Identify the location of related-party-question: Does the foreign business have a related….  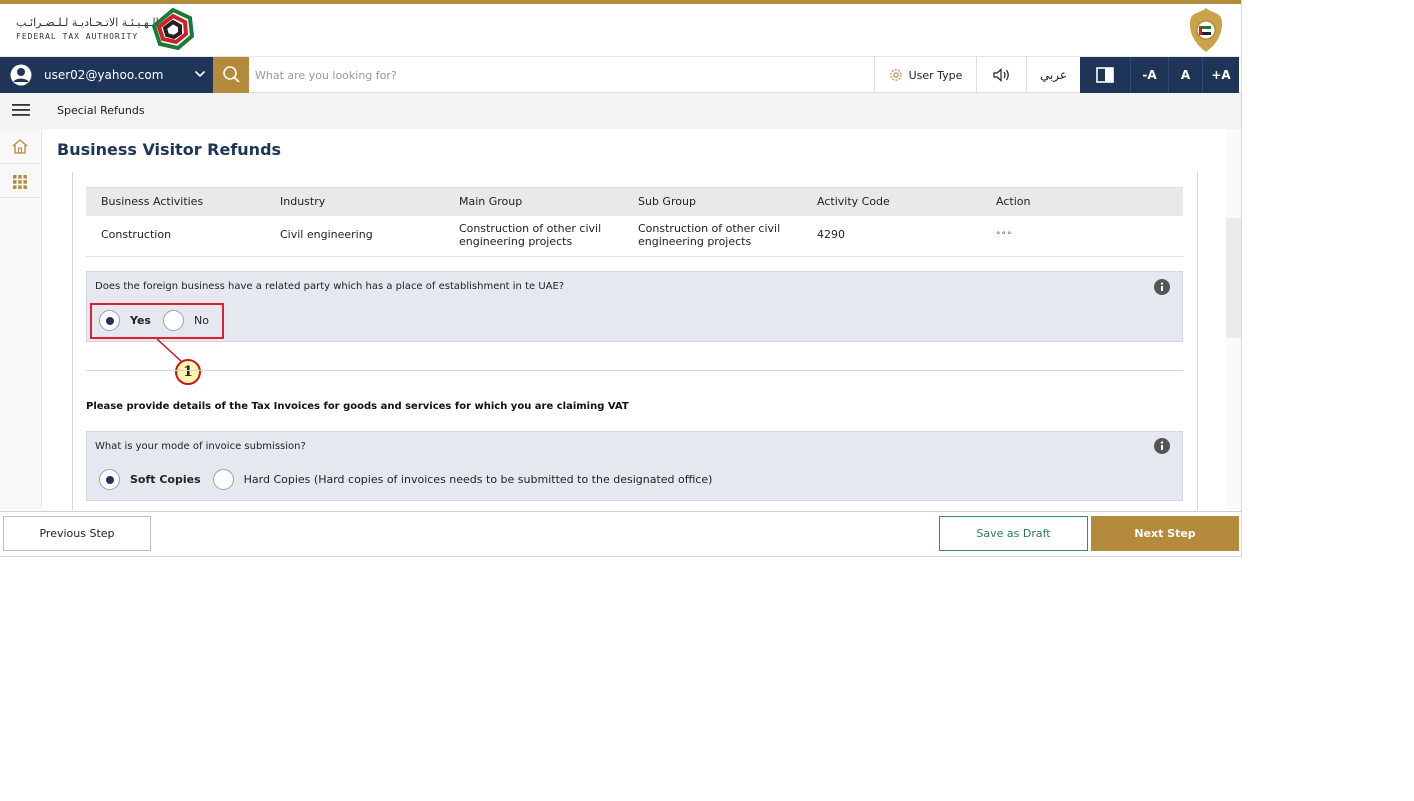
(634, 306).